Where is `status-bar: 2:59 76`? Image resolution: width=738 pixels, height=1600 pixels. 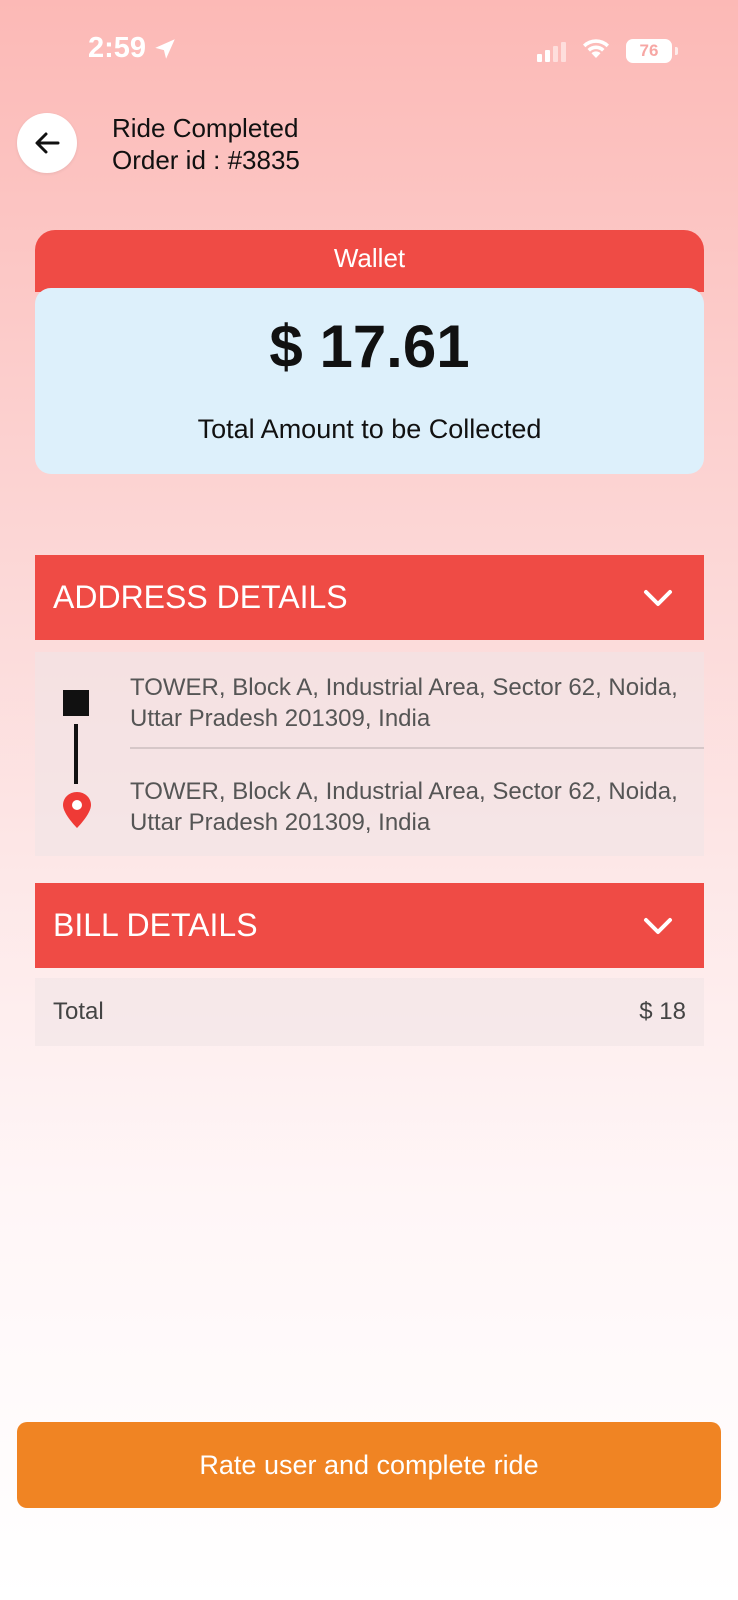
status-bar: 2:59 76 is located at coordinates (369, 50).